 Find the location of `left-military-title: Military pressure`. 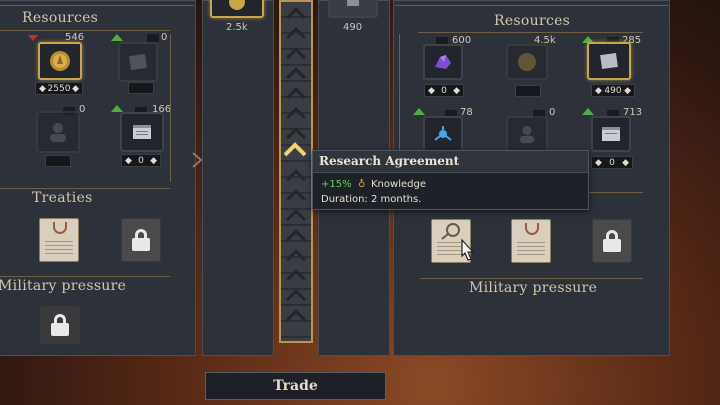

left-military-title: Military pressure is located at coordinates (63, 286).